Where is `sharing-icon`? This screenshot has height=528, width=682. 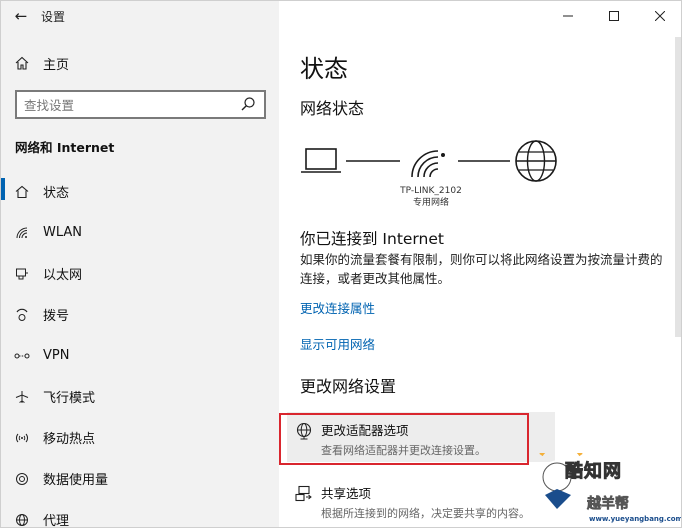 sharing-icon is located at coordinates (304, 493).